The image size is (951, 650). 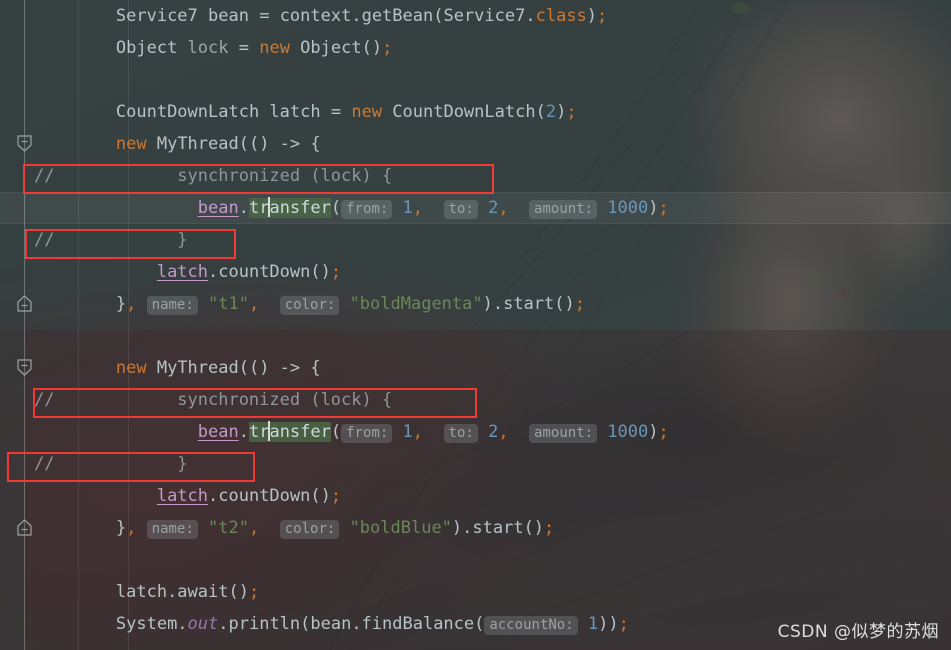 What do you see at coordinates (269, 272) in the screenshot?
I see `code-token: .countDown()` at bounding box center [269, 272].